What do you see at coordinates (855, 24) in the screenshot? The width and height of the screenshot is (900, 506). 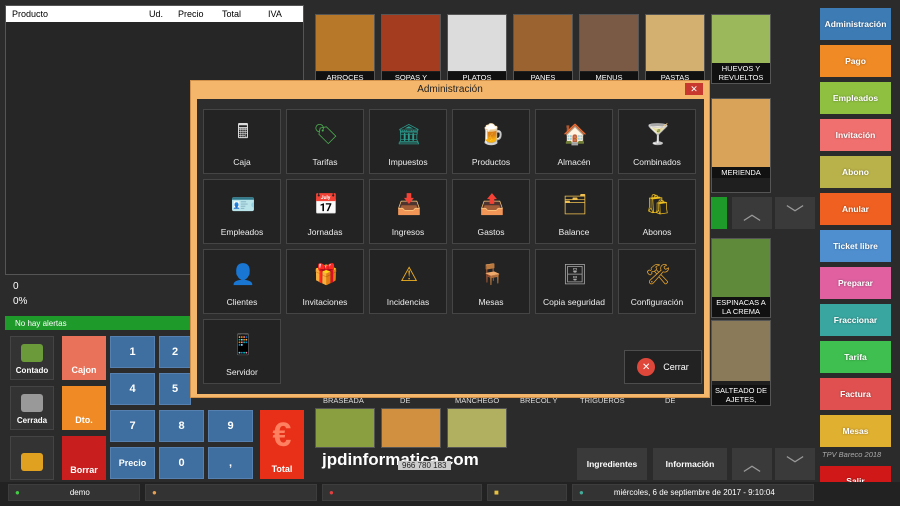 I see `administracion-button: Administración` at bounding box center [855, 24].